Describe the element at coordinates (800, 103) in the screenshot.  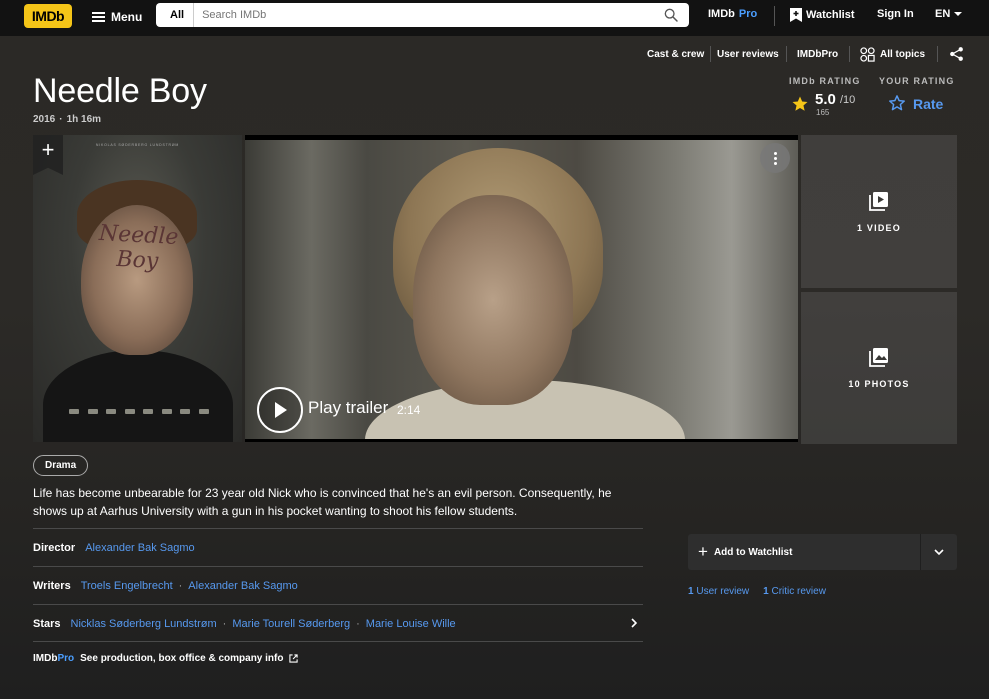
I see `star-icon` at that location.